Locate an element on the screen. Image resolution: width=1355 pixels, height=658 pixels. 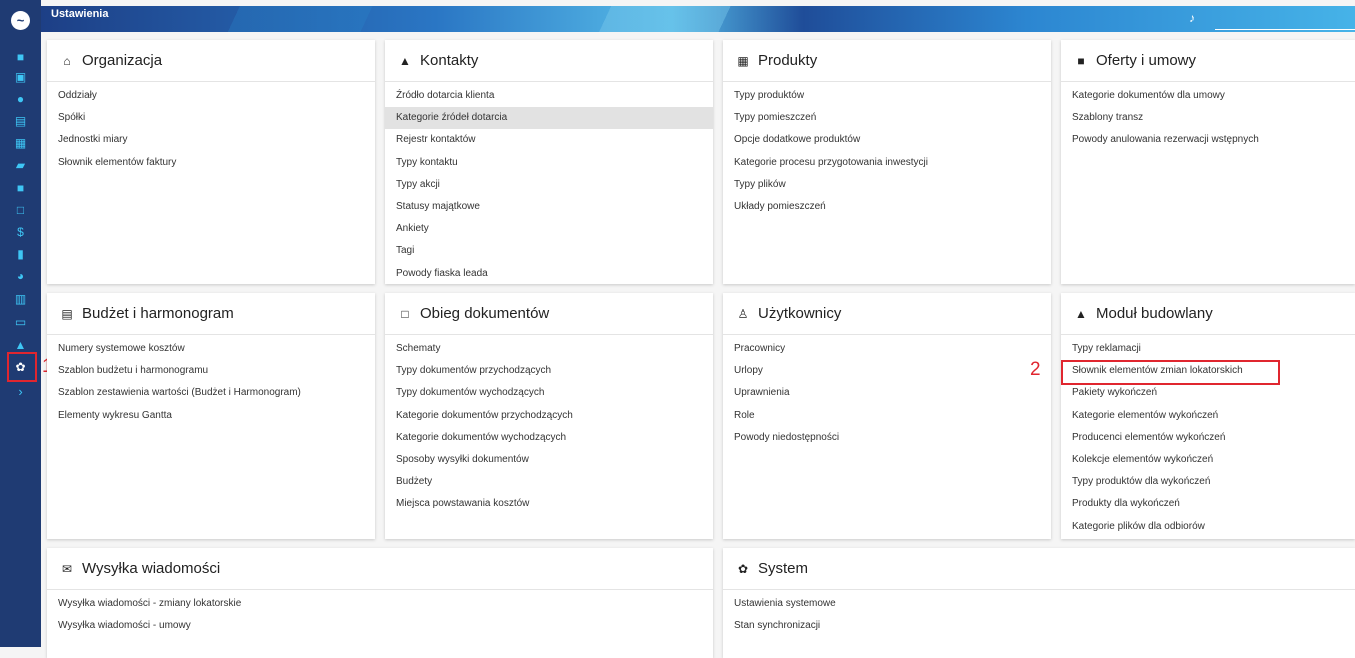
settings-link: Pakiety wykończeń is located at coordinates (1208, 393).